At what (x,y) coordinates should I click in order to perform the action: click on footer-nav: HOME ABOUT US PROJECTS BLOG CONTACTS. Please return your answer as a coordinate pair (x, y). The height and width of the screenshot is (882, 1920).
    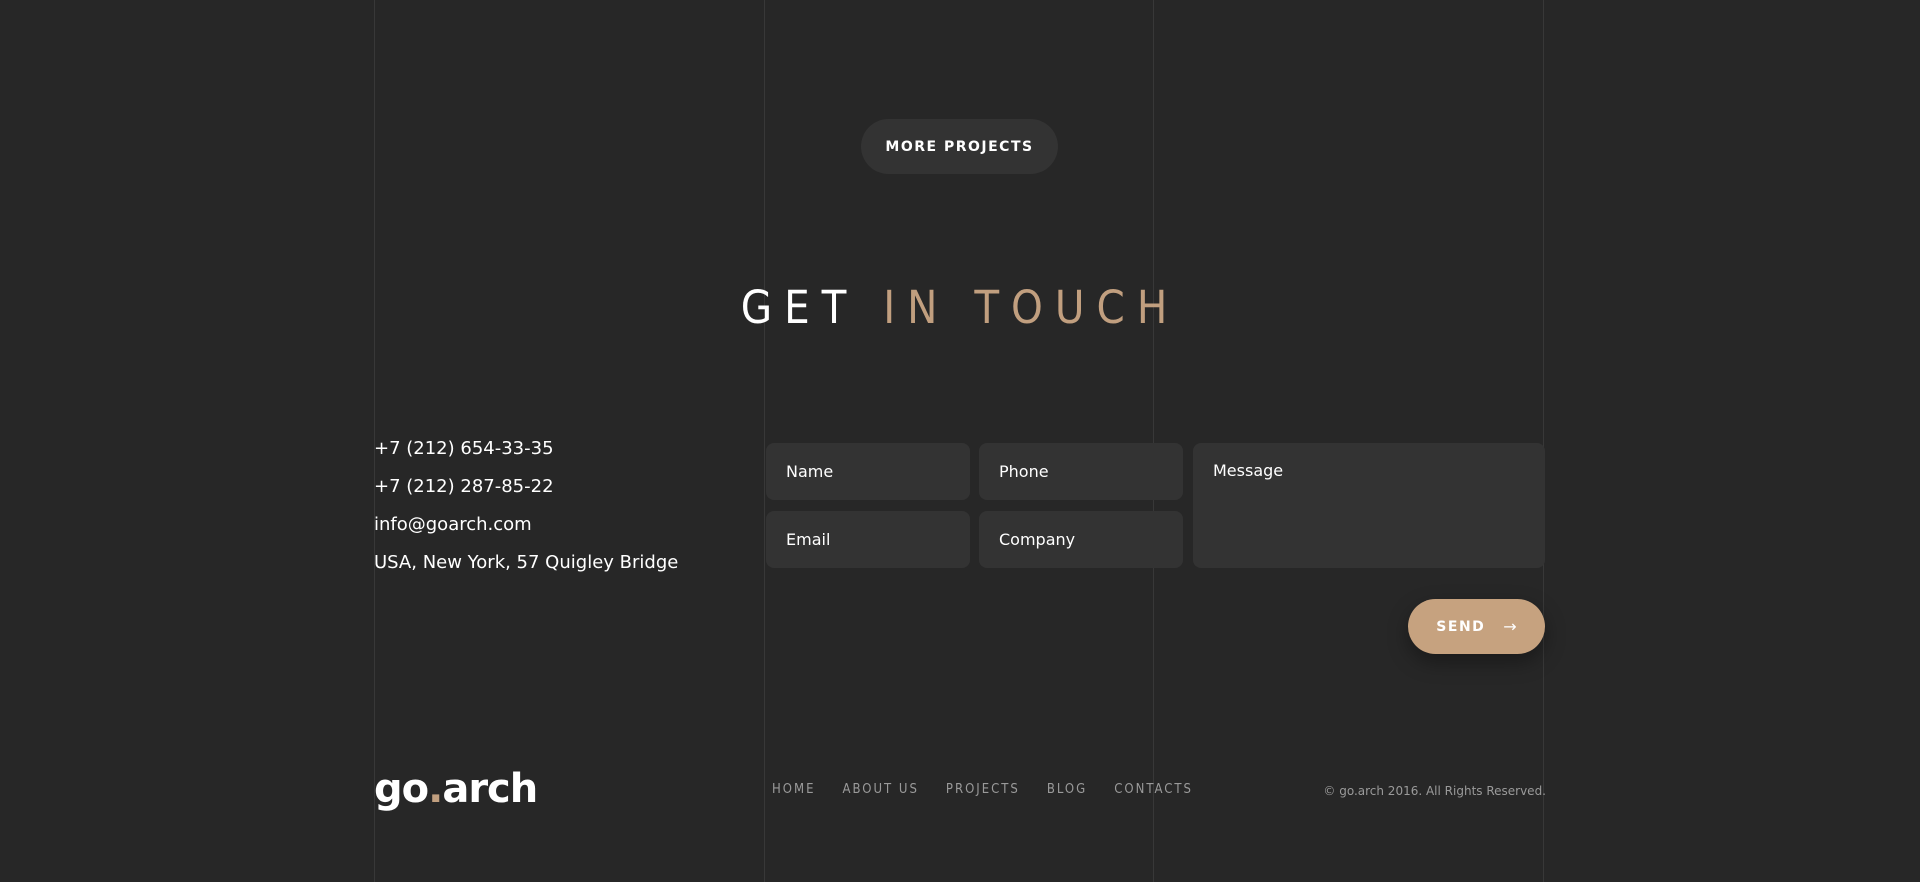
    Looking at the image, I should click on (982, 789).